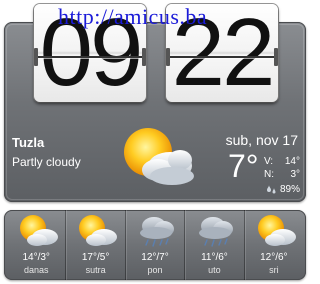  I want to click on forecast-day: 12°/7° pon, so click(154, 245).